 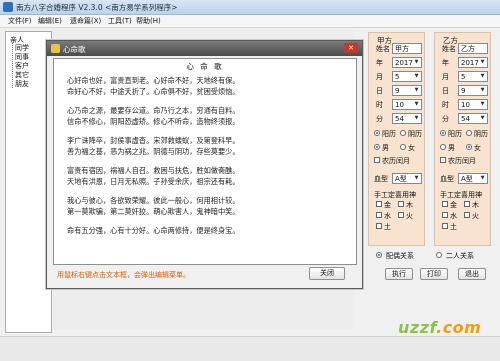 I want to click on status-bar, so click(x=250, y=348).